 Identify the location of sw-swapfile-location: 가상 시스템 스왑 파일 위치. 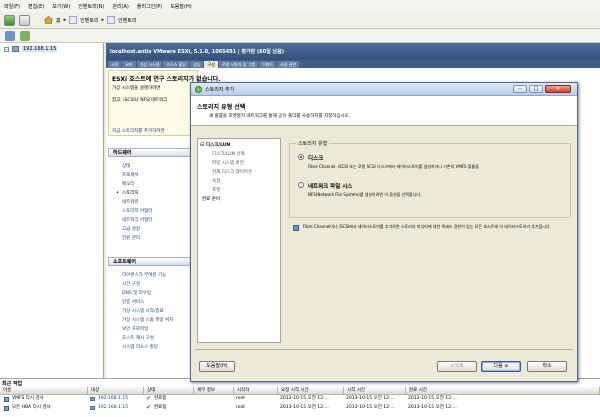
(147, 320).